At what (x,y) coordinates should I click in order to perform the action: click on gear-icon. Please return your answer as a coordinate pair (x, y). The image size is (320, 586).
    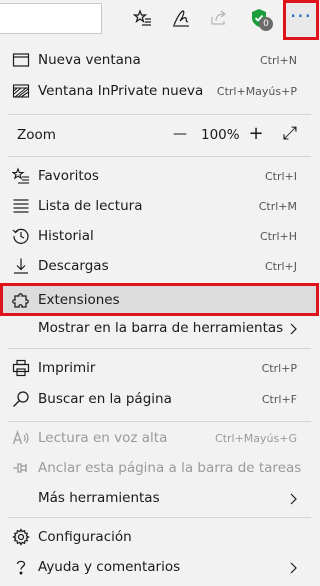
    Looking at the image, I should click on (21, 537).